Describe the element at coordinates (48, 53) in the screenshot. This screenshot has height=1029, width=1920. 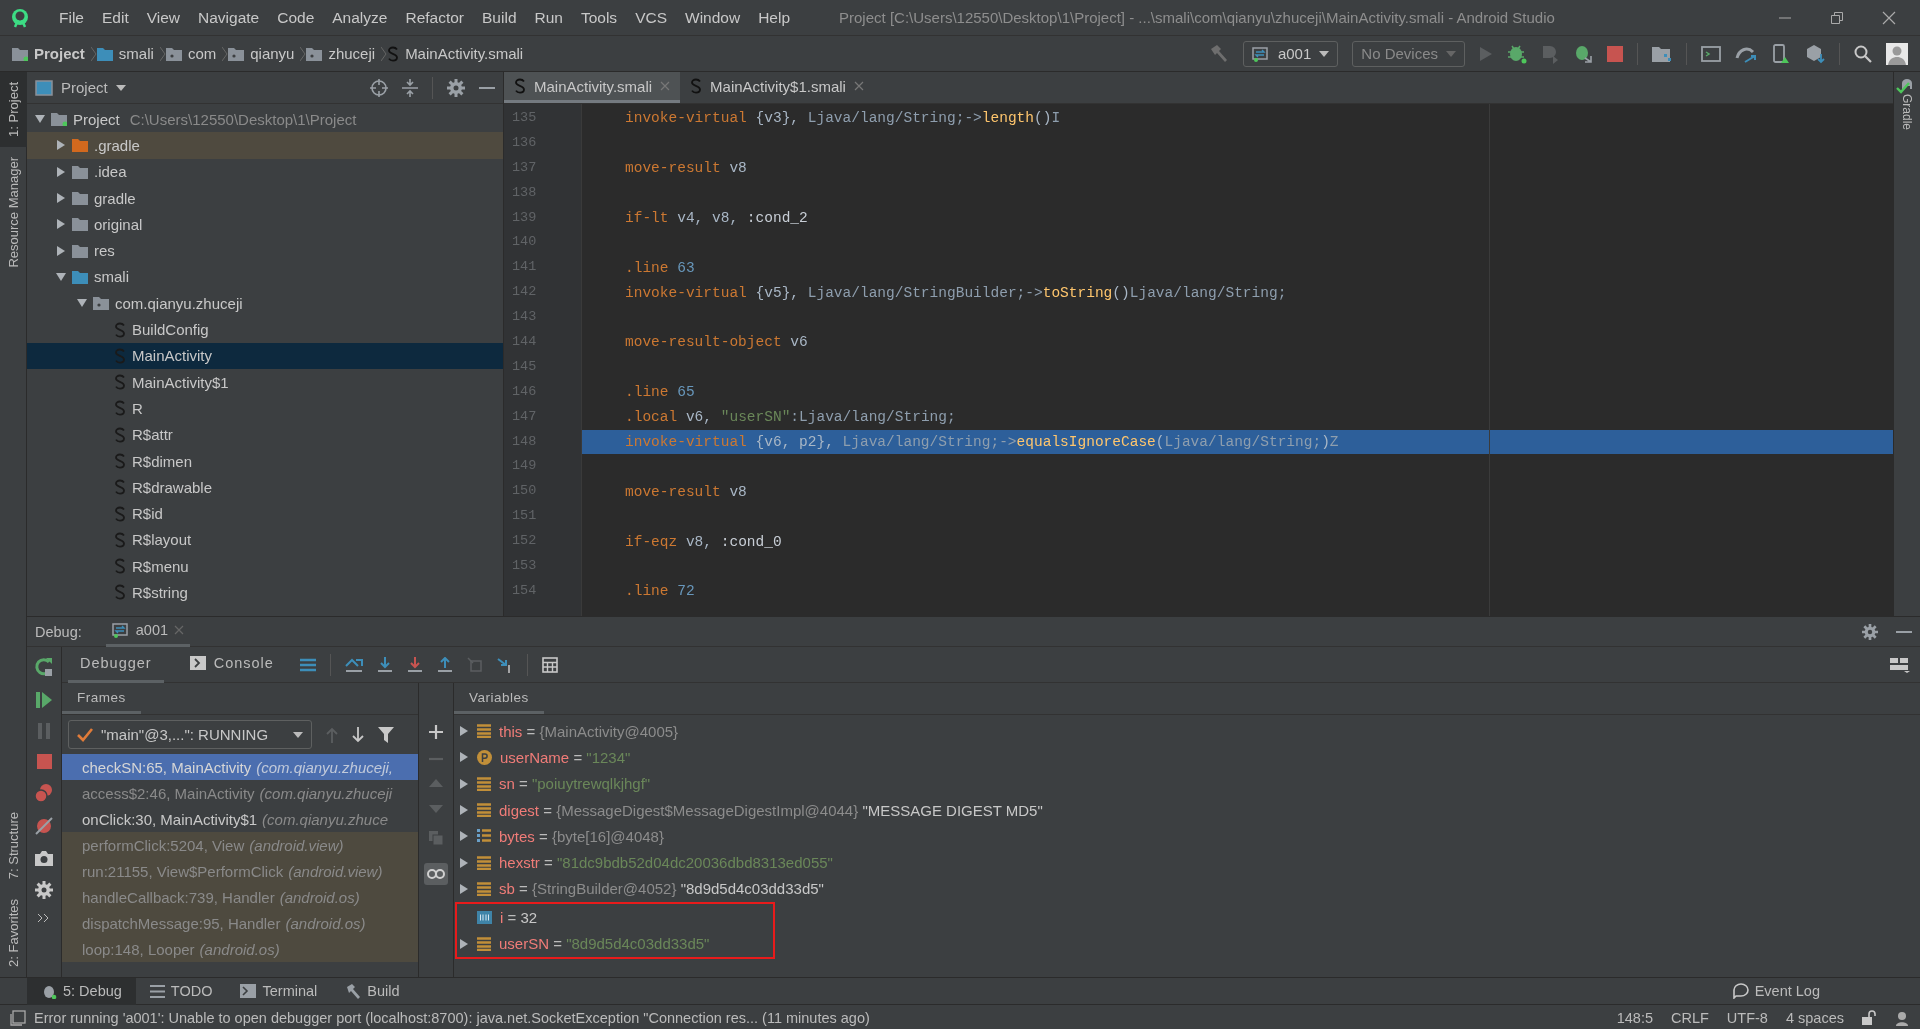
I see `breadcrumb-item: Project` at that location.